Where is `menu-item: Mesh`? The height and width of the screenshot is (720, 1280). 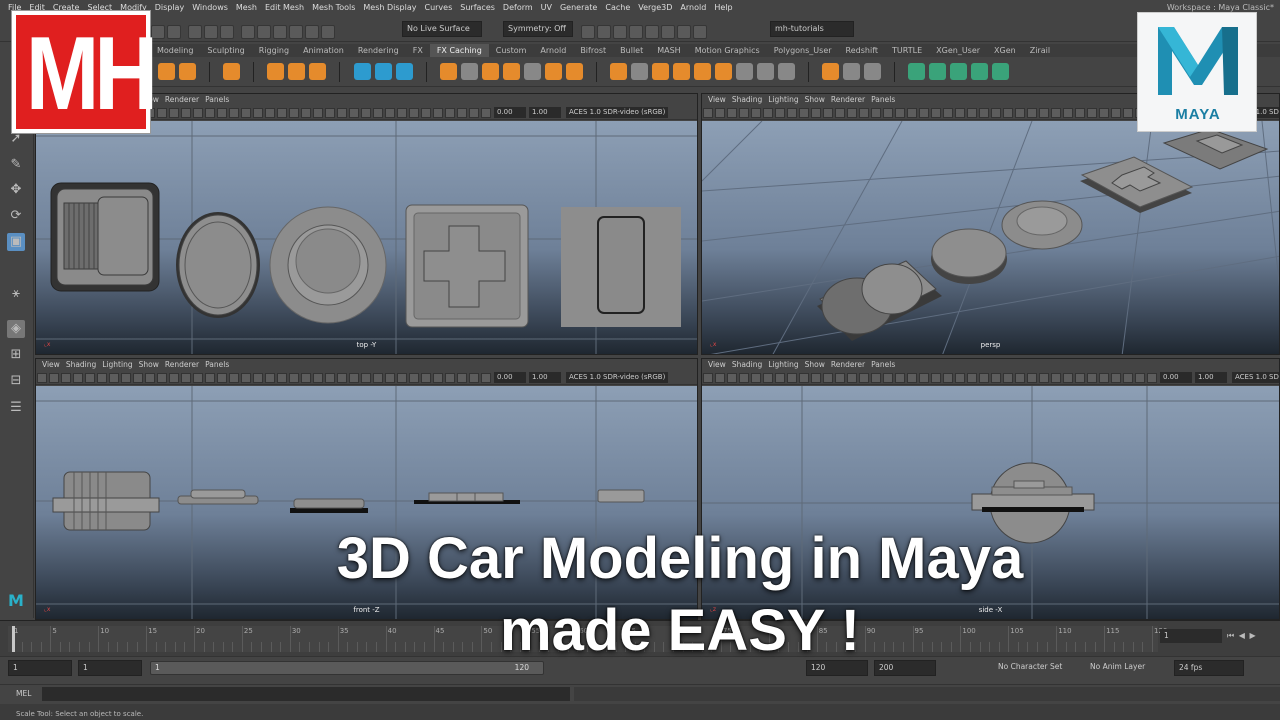 menu-item: Mesh is located at coordinates (246, 7).